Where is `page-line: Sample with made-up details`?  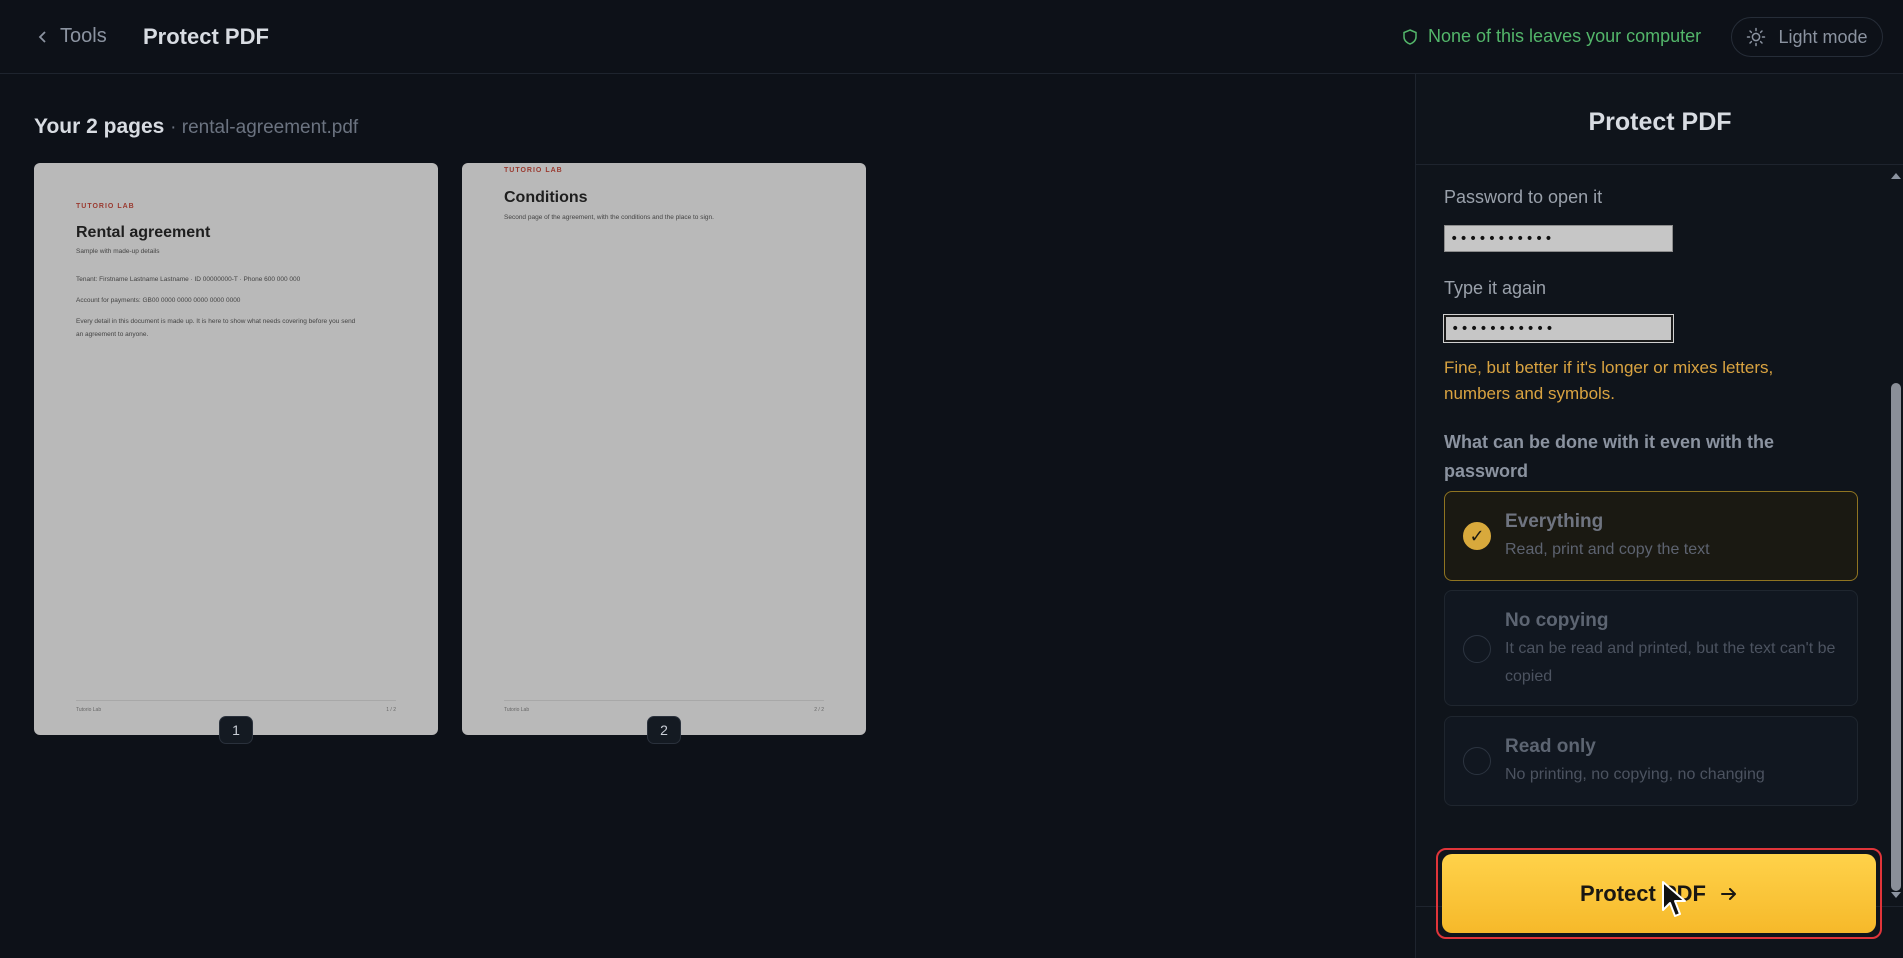
page-line: Sample with made-up details is located at coordinates (118, 251).